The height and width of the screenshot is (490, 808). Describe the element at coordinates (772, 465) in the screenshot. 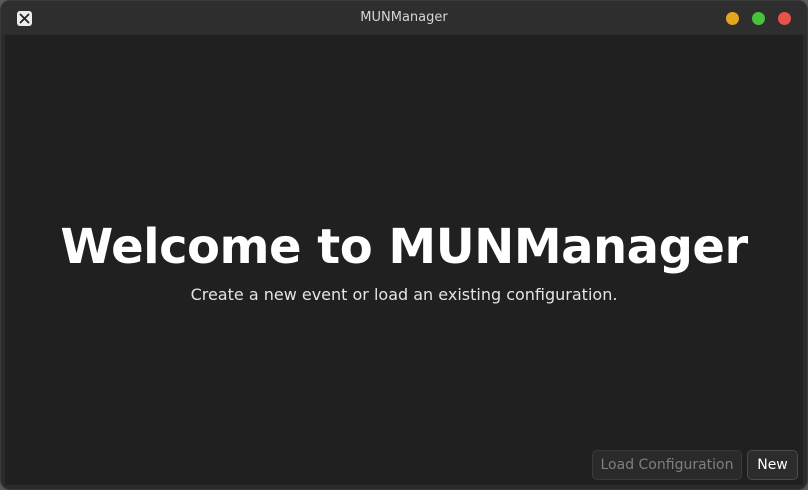

I see `new-button: New` at that location.